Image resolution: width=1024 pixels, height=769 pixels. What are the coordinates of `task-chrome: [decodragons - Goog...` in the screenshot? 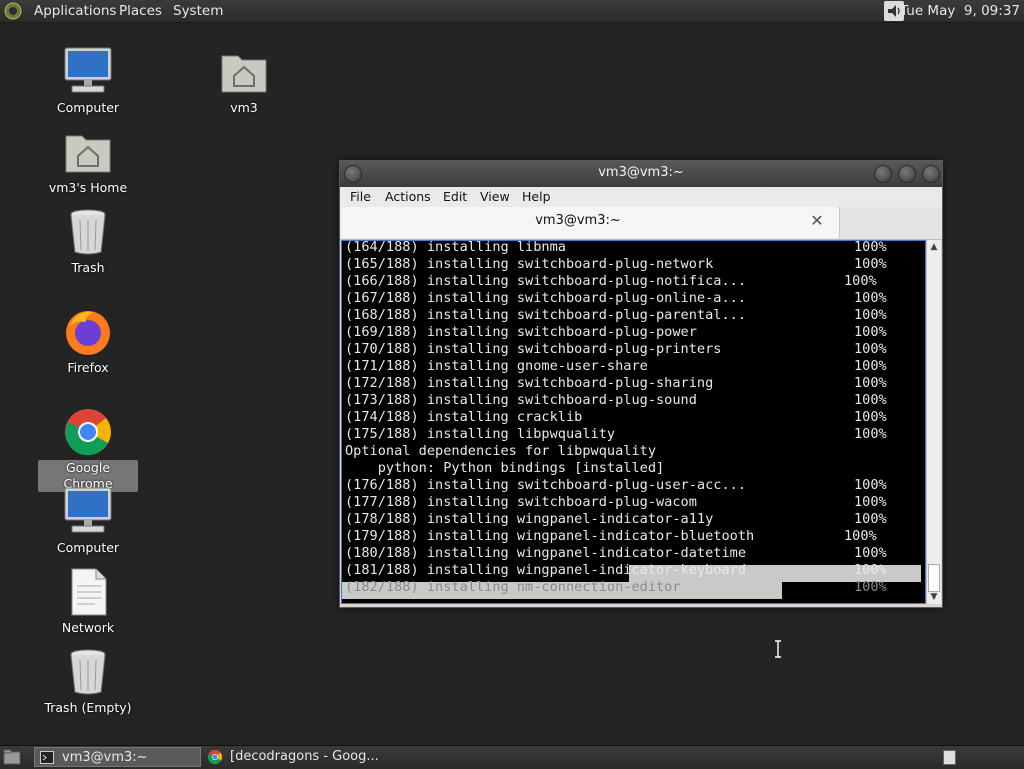 It's located at (294, 757).